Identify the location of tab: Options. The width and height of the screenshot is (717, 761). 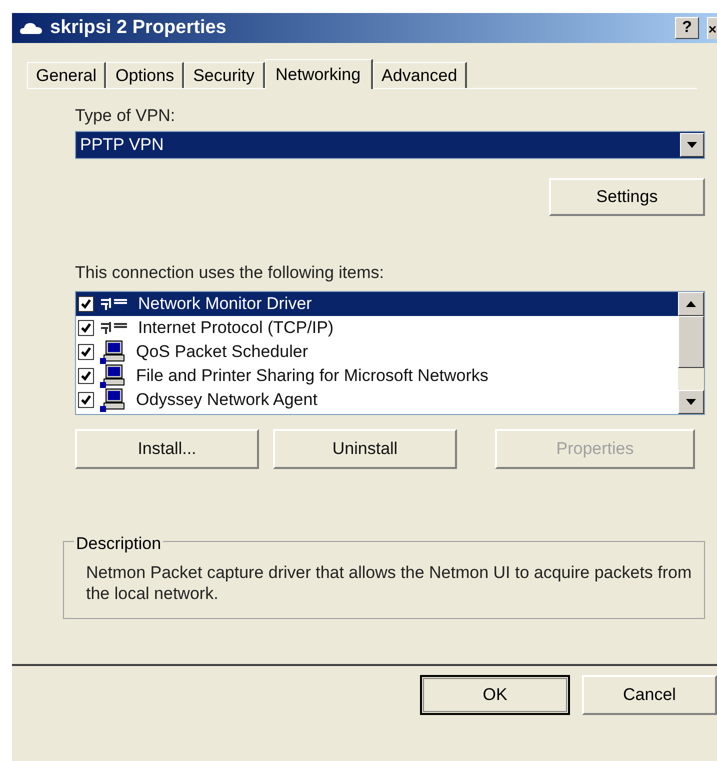
(145, 75).